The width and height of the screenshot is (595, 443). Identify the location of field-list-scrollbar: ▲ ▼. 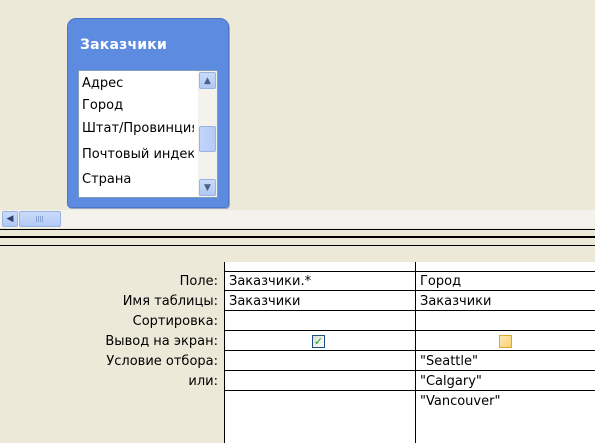
(207, 134).